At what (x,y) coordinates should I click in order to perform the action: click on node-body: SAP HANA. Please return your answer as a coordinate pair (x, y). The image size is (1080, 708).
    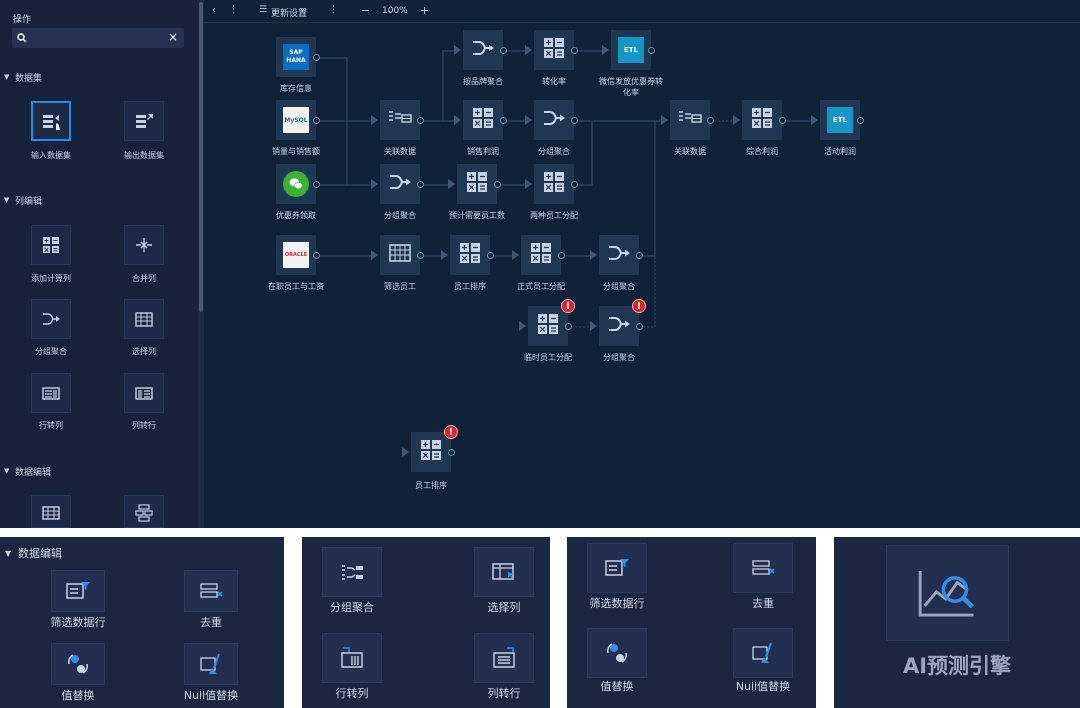
    Looking at the image, I should click on (296, 57).